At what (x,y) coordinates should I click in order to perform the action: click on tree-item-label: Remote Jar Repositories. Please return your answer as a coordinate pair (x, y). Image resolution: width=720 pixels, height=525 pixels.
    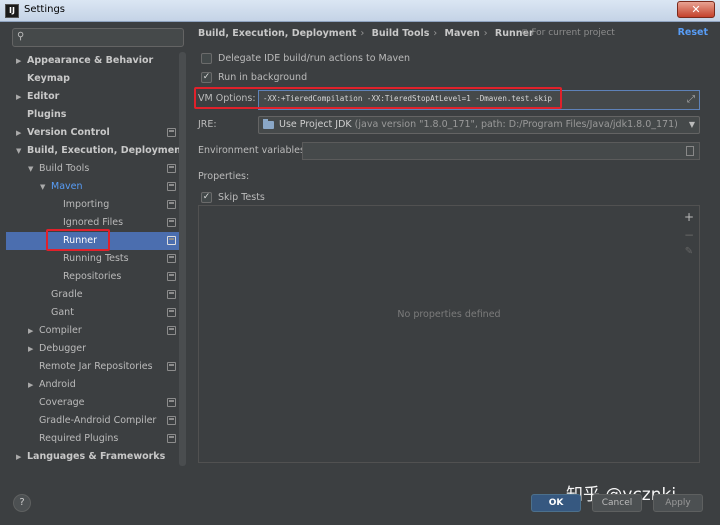
    Looking at the image, I should click on (96, 366).